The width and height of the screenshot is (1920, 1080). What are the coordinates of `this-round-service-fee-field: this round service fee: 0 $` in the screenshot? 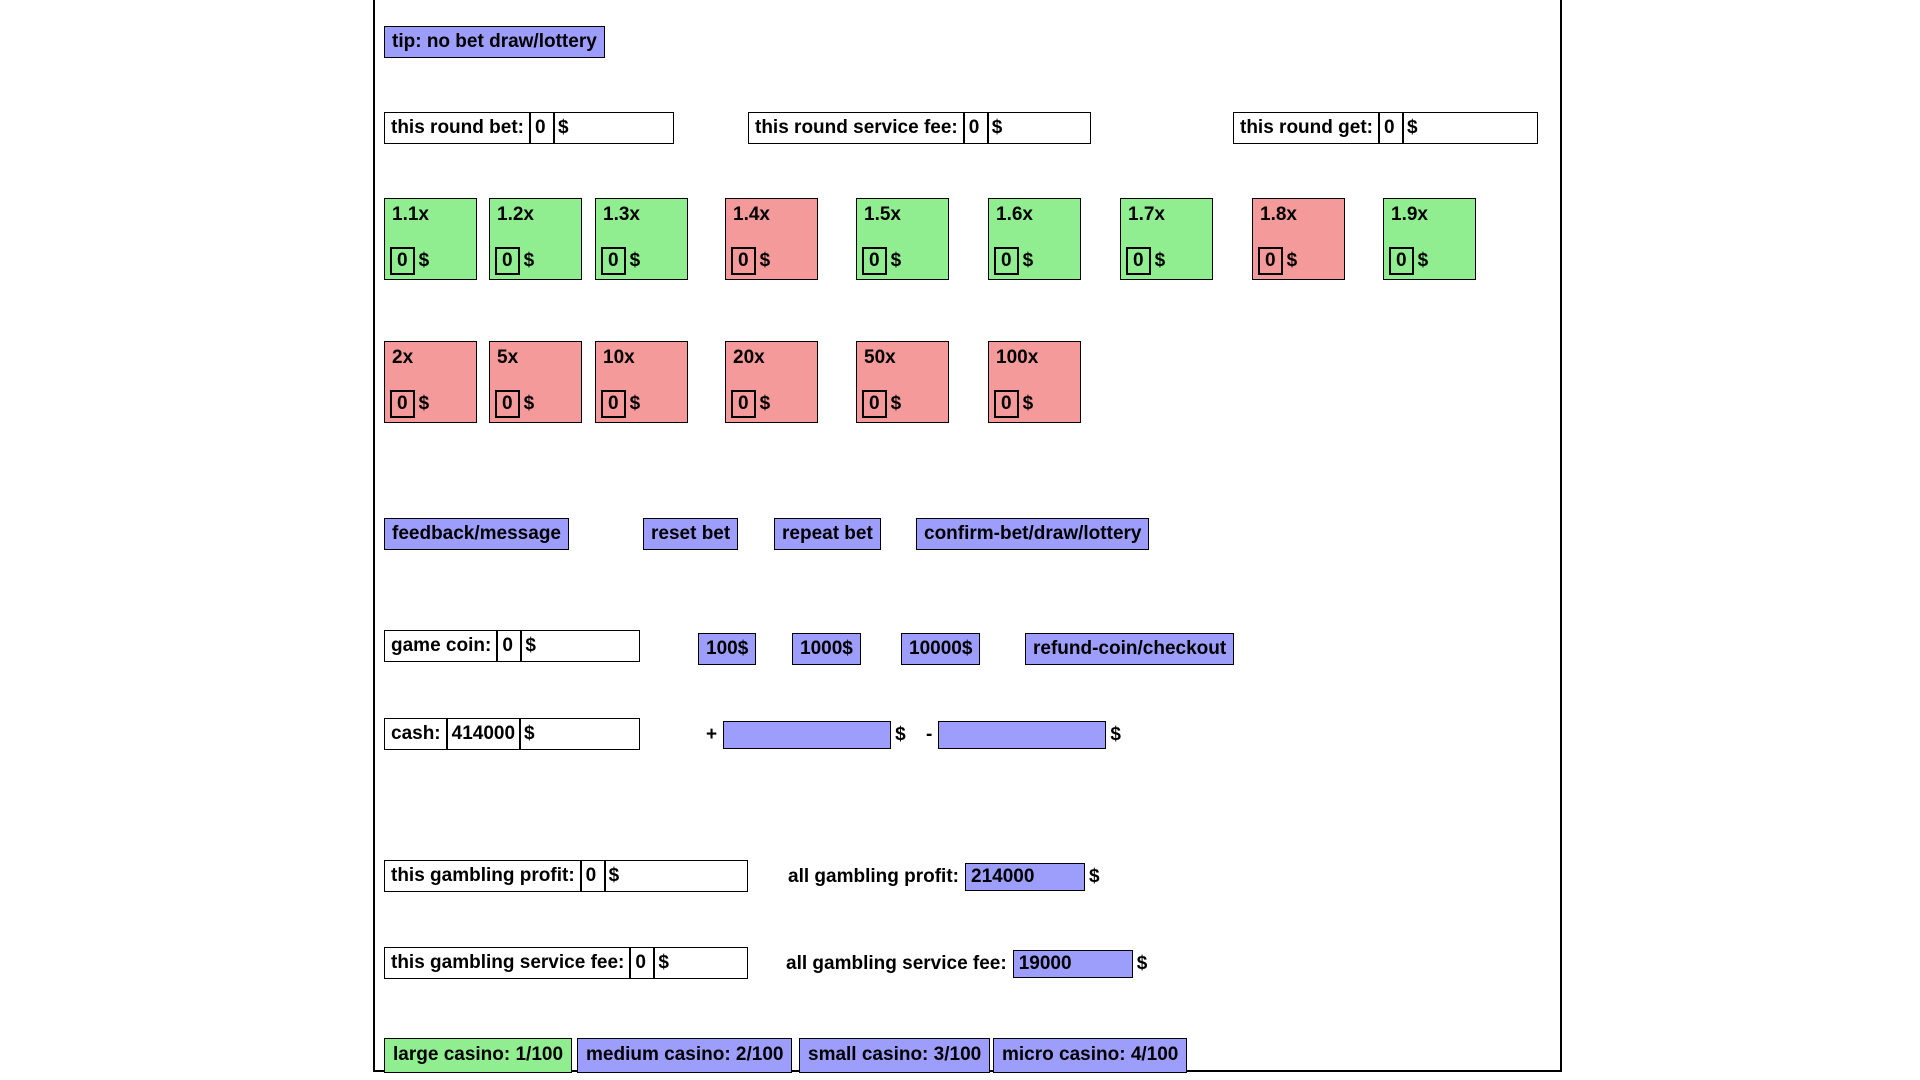 It's located at (919, 128).